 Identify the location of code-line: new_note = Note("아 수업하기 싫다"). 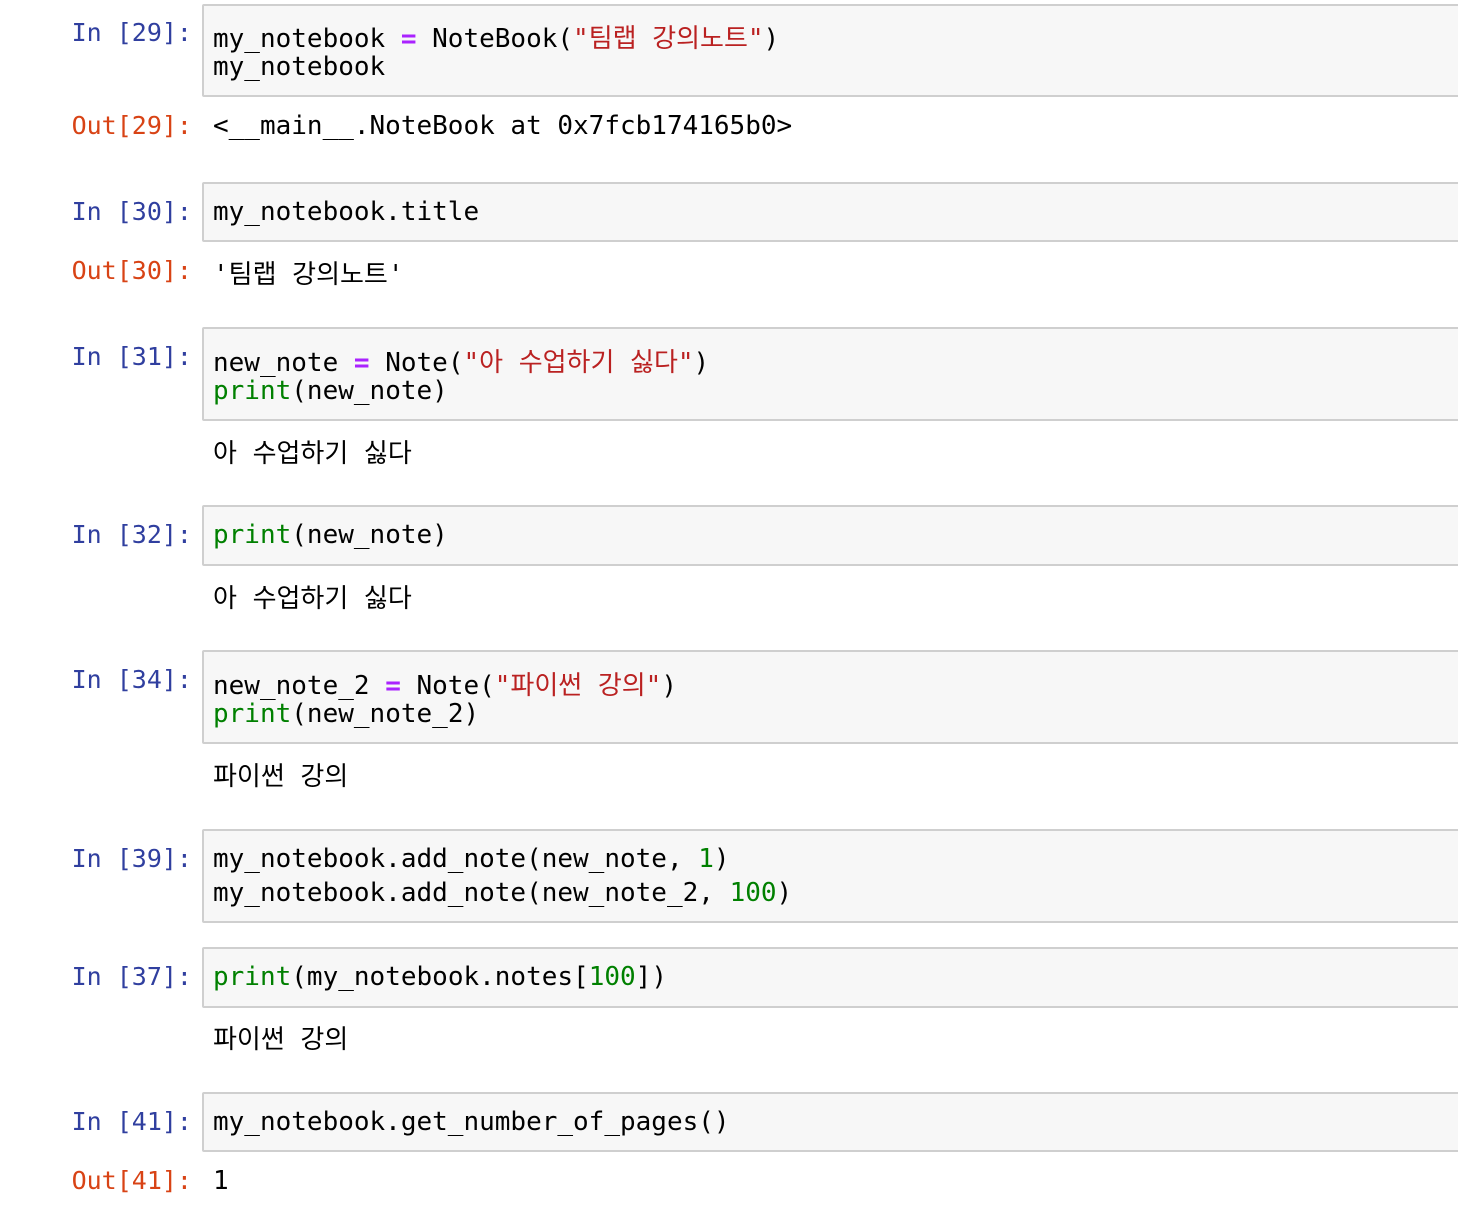
(461, 360).